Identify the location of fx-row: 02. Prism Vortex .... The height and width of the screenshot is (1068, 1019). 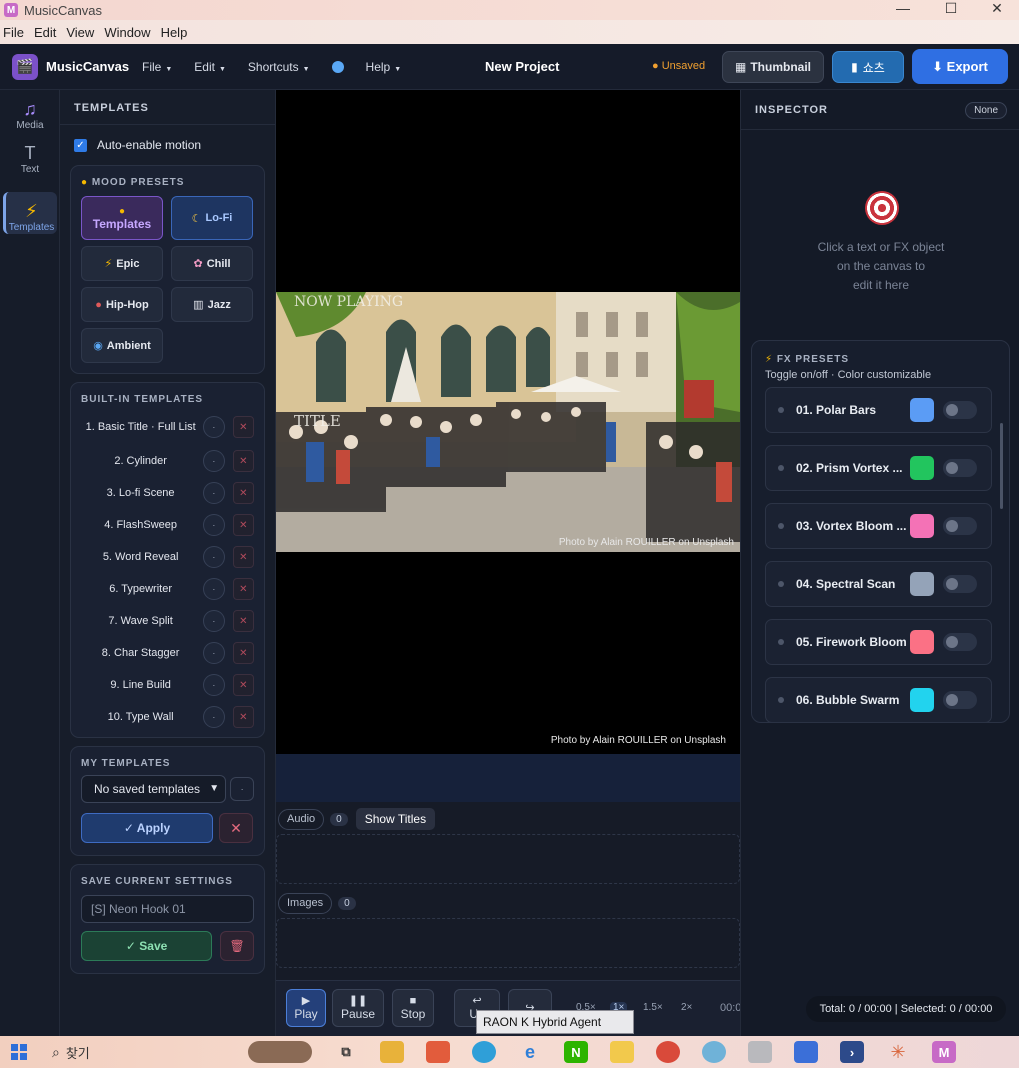
(878, 468).